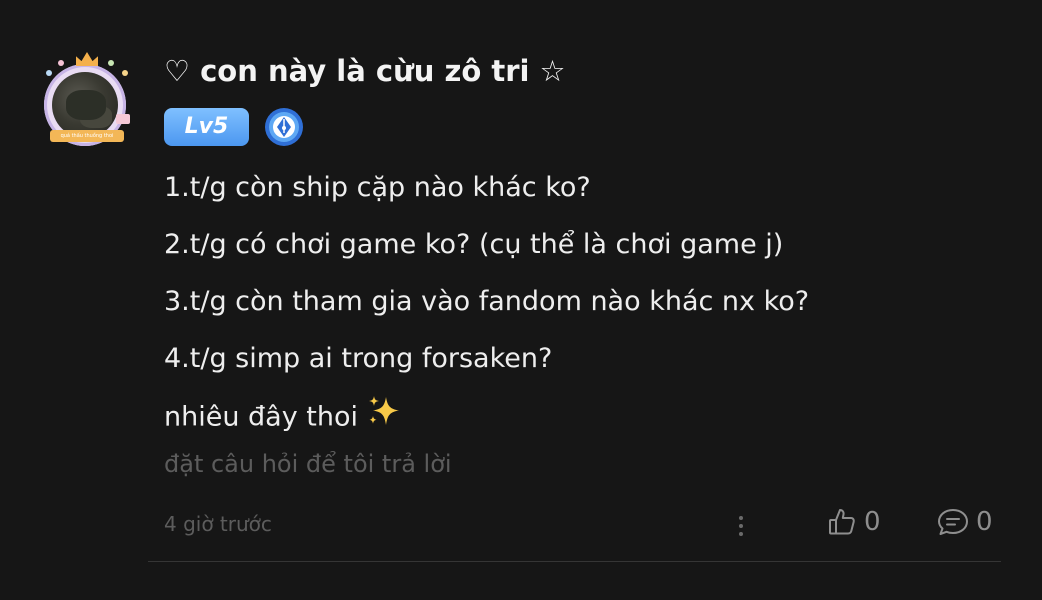  What do you see at coordinates (261, 417) in the screenshot?
I see `comment-line-text: nhiêu đây thoi` at bounding box center [261, 417].